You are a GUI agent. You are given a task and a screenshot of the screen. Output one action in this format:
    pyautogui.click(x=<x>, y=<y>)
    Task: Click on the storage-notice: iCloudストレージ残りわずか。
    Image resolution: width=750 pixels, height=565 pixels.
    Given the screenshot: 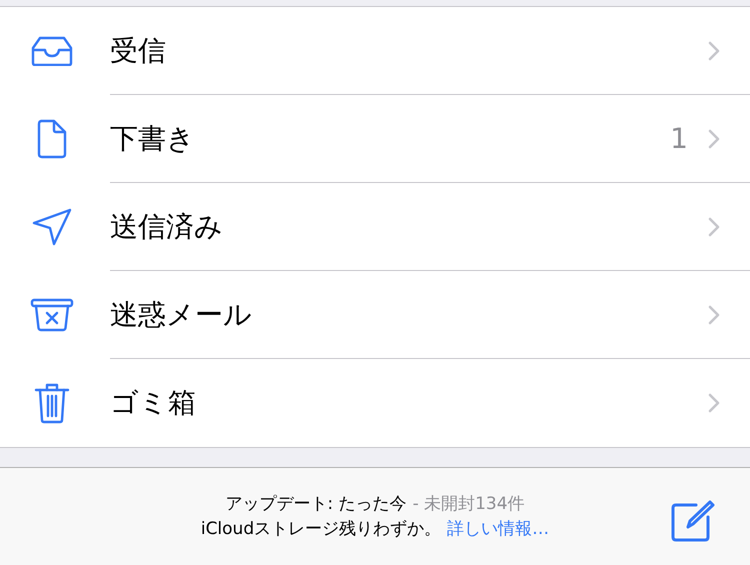 What is the action you would take?
    pyautogui.click(x=321, y=529)
    